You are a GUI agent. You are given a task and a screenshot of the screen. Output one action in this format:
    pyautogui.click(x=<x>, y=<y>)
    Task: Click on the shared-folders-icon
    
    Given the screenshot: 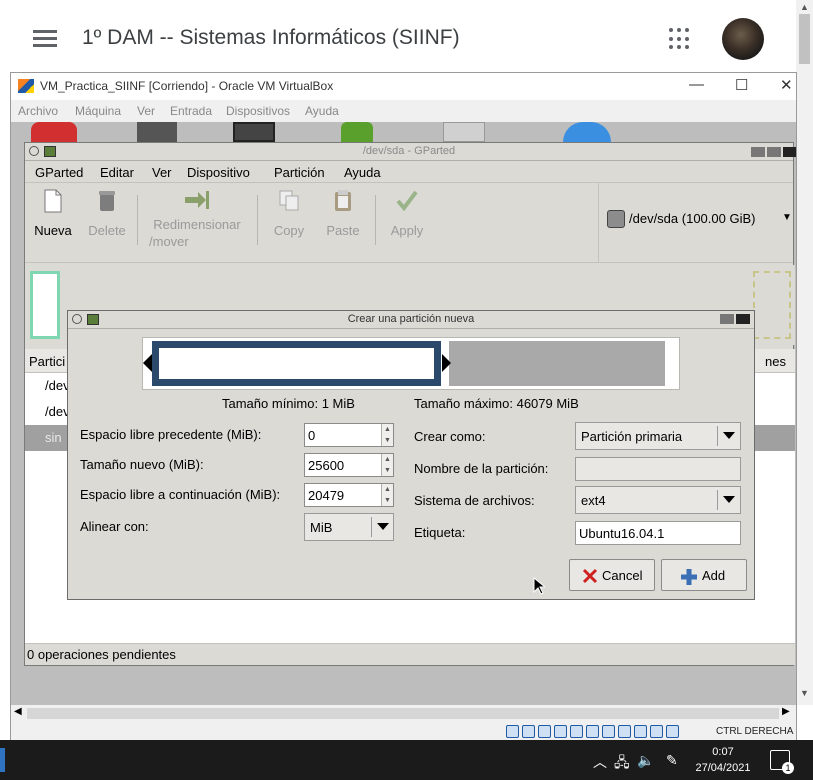 What is the action you would take?
    pyautogui.click(x=592, y=731)
    